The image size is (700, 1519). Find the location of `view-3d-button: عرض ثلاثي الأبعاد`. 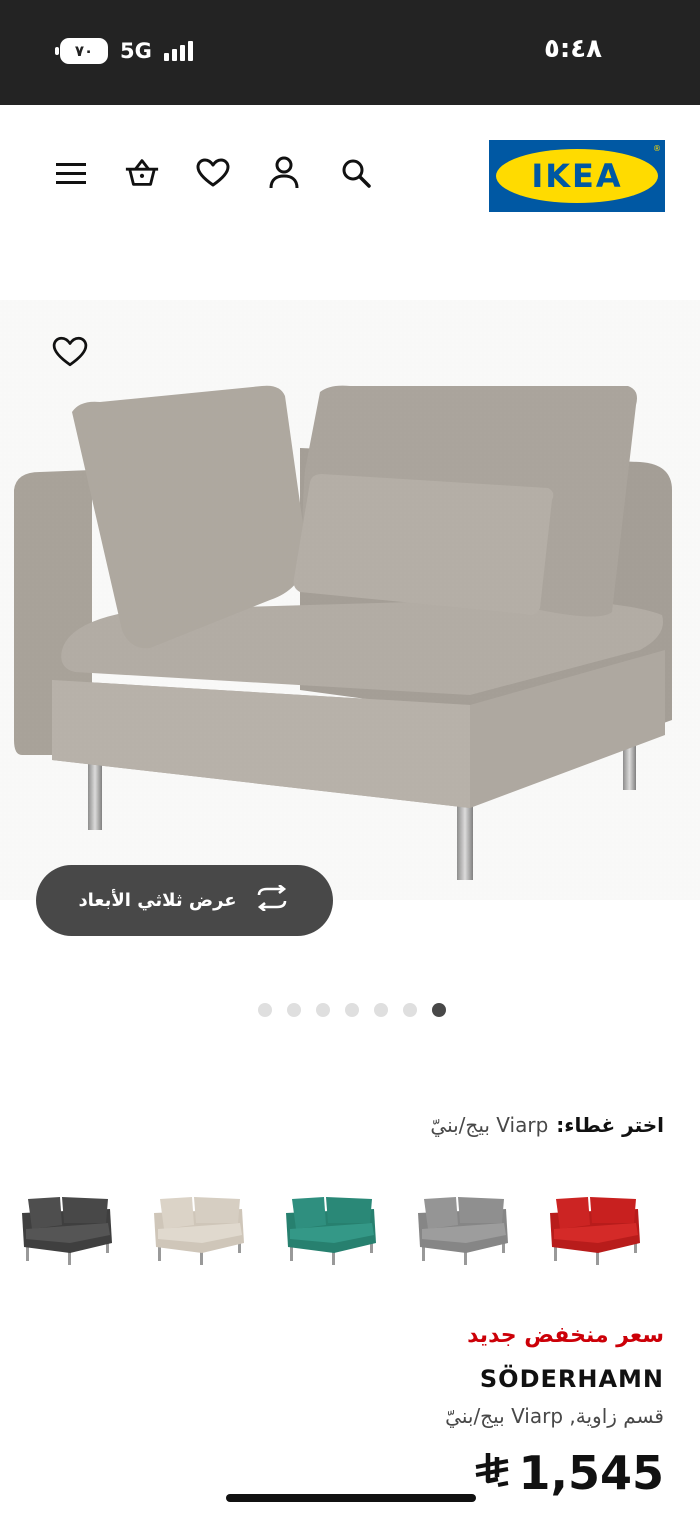

view-3d-button: عرض ثلاثي الأبعاد is located at coordinates (184, 900).